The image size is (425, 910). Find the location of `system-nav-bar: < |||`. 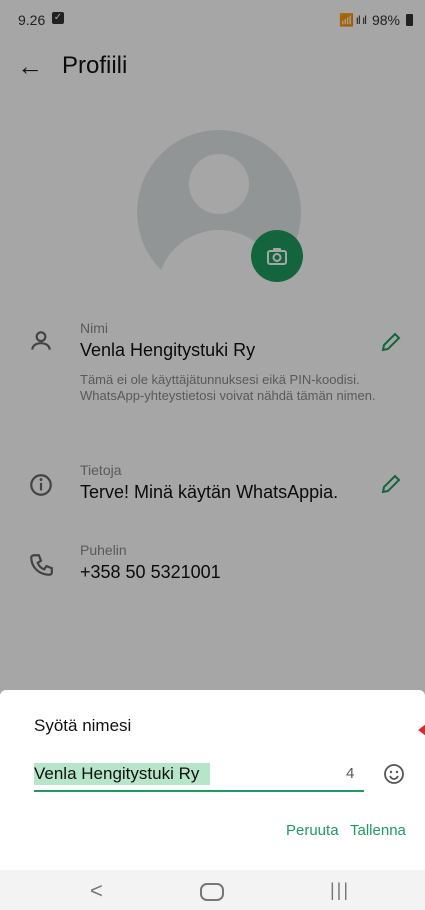

system-nav-bar: < ||| is located at coordinates (212, 890).